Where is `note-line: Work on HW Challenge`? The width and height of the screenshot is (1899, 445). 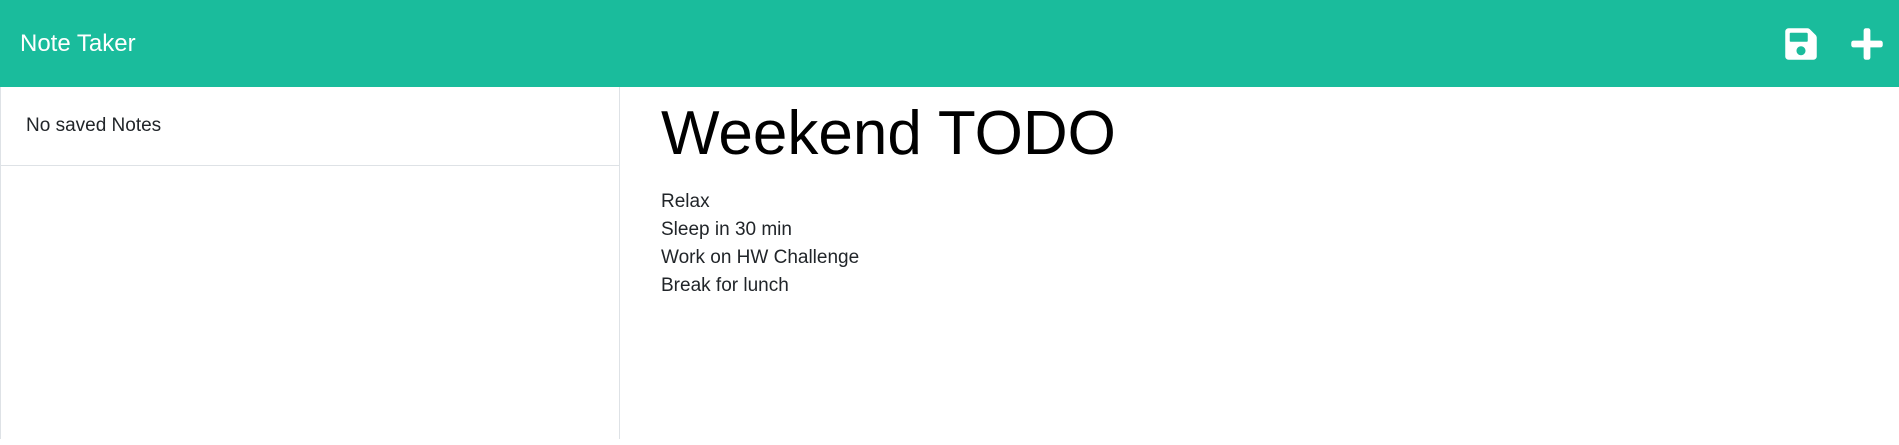
note-line: Work on HW Challenge is located at coordinates (760, 257).